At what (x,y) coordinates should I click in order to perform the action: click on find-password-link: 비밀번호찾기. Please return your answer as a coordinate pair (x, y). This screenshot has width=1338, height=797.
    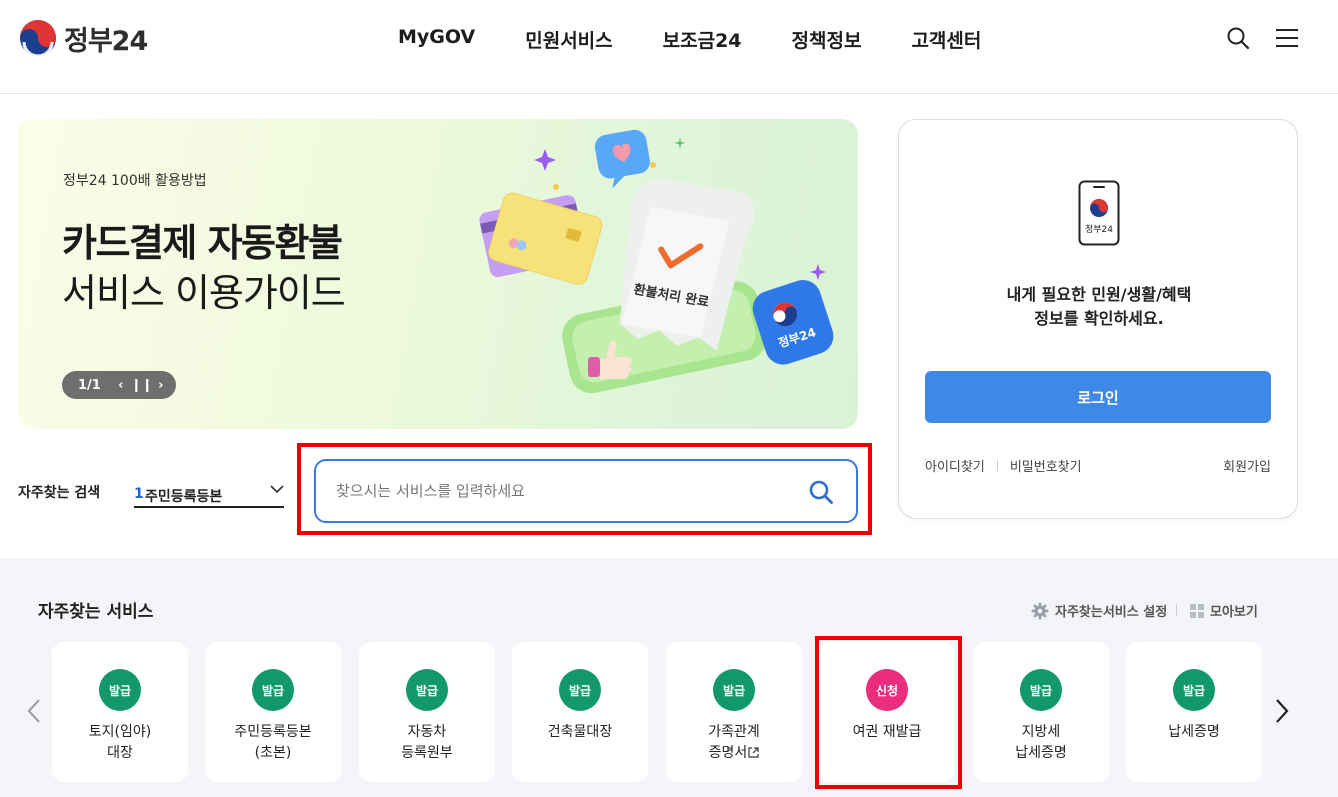
    Looking at the image, I should click on (1046, 465).